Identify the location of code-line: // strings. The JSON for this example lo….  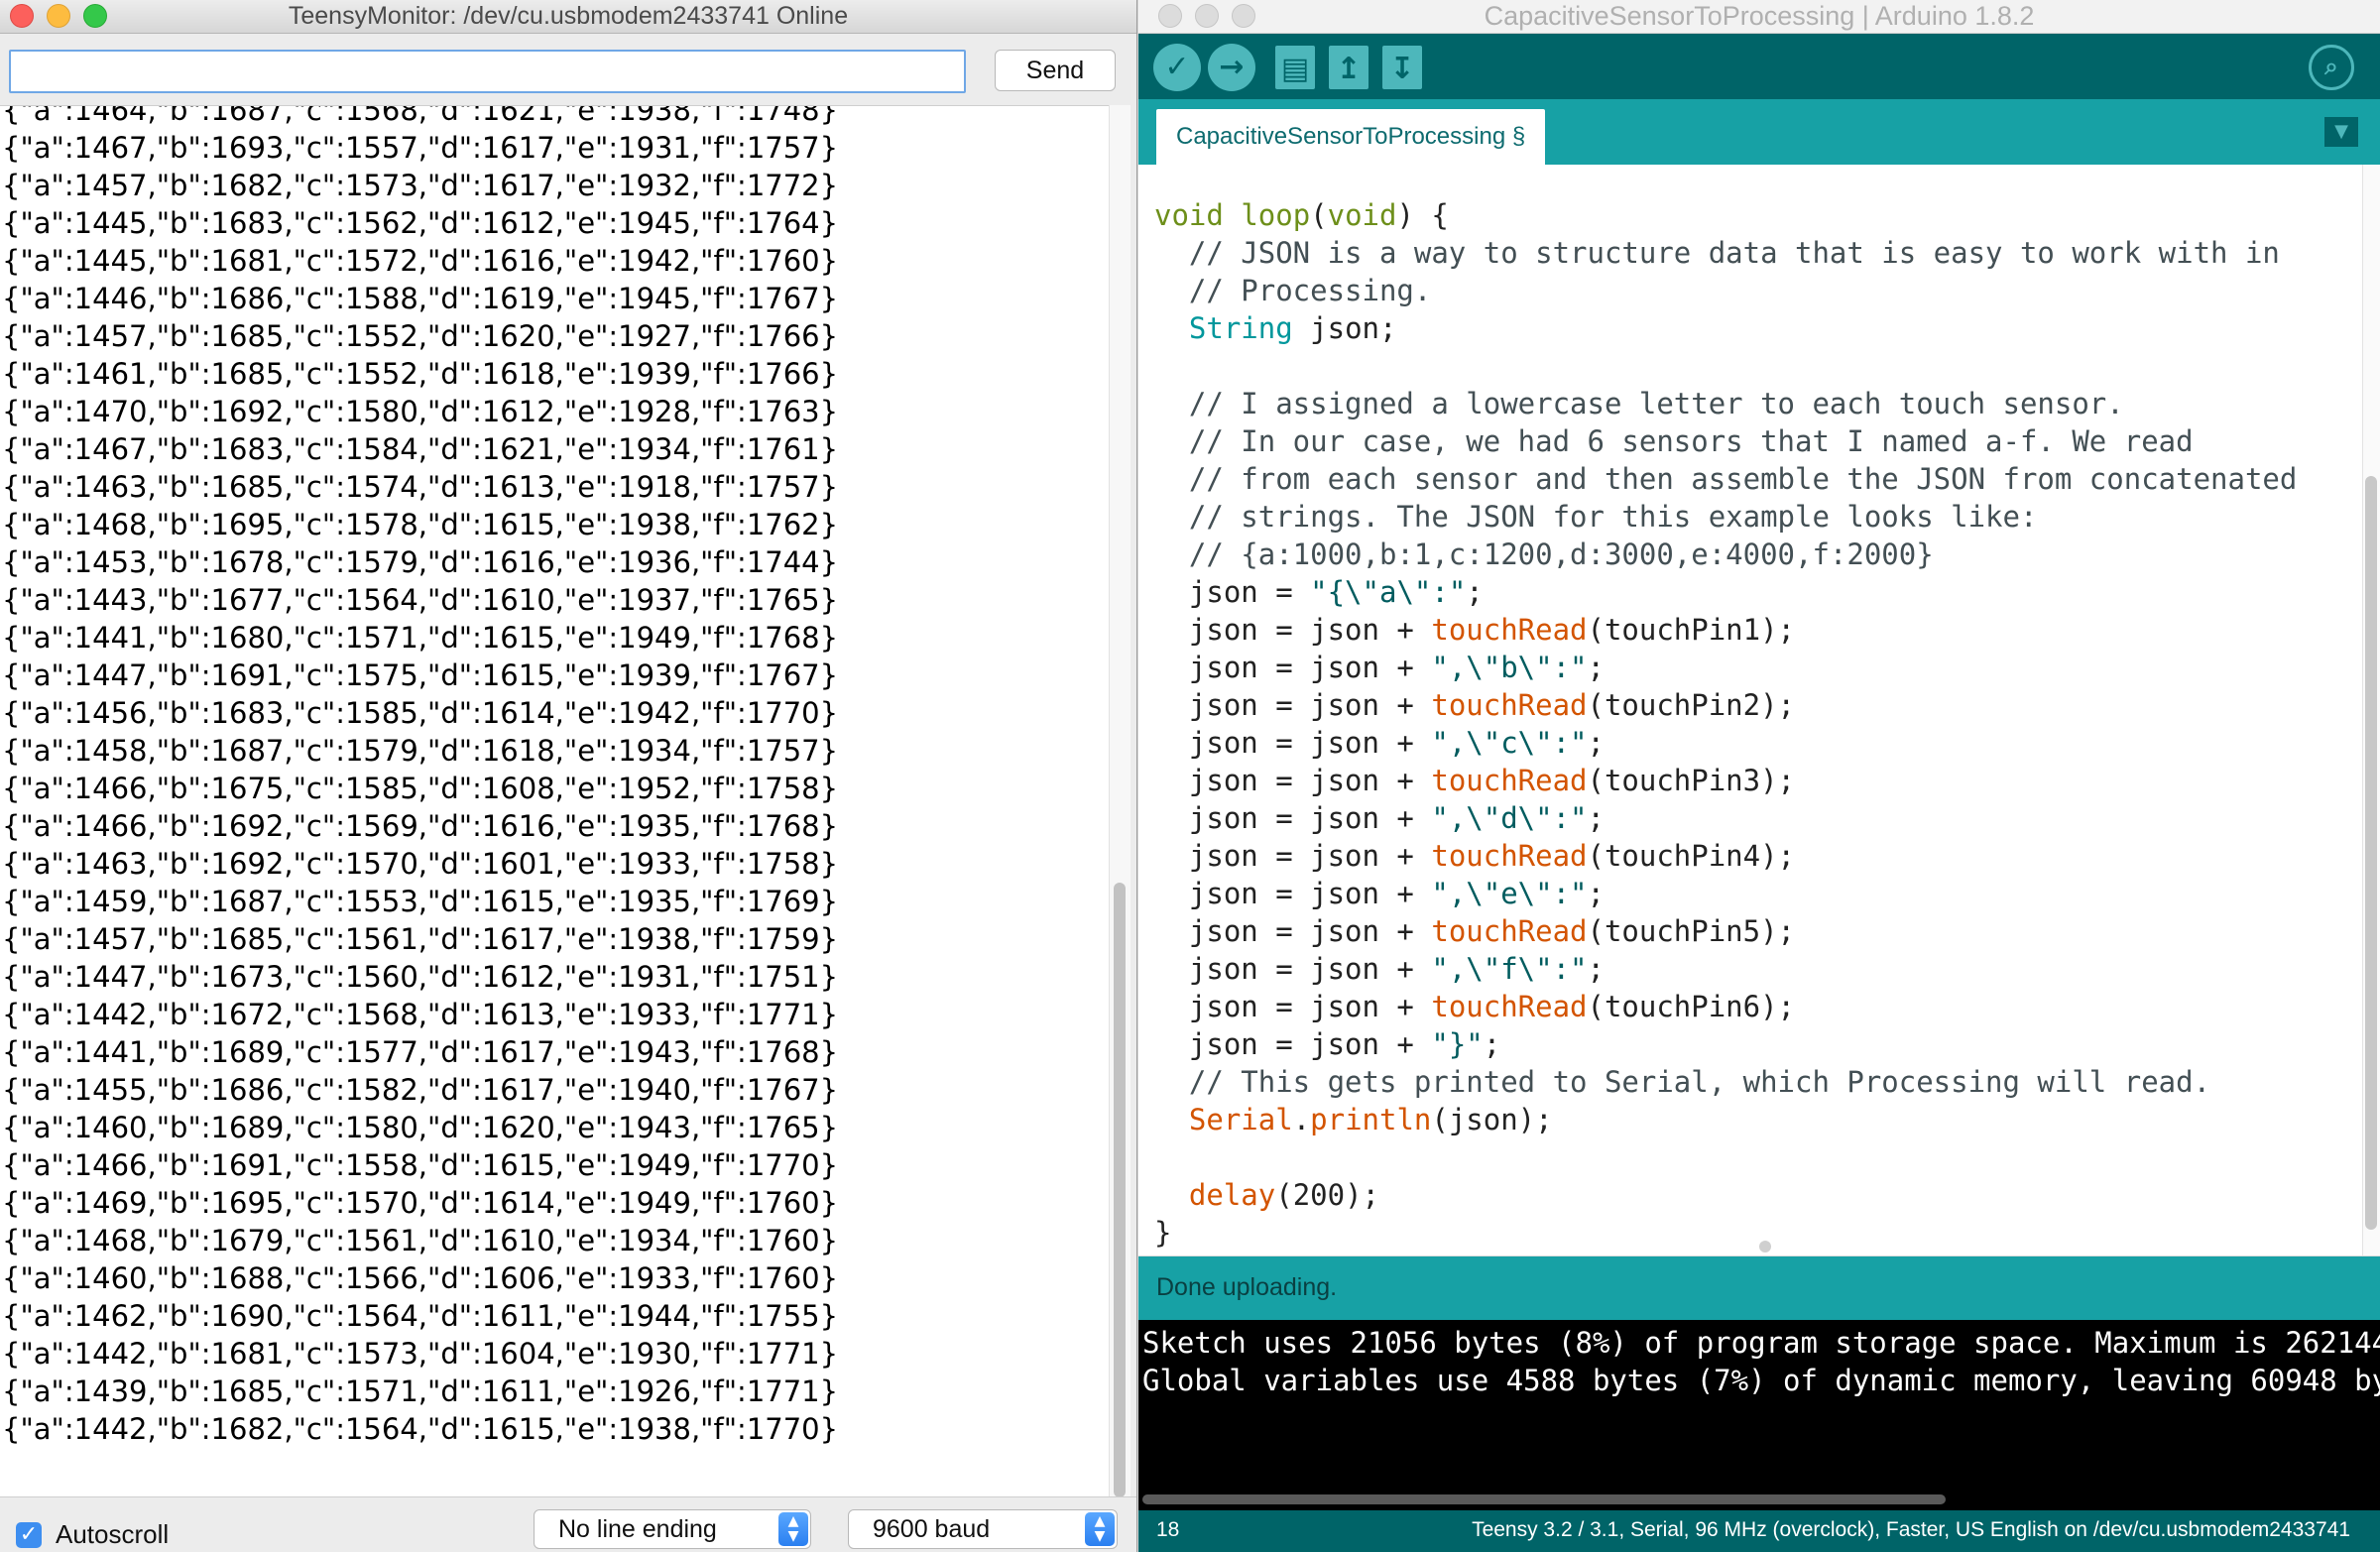
(1725, 517).